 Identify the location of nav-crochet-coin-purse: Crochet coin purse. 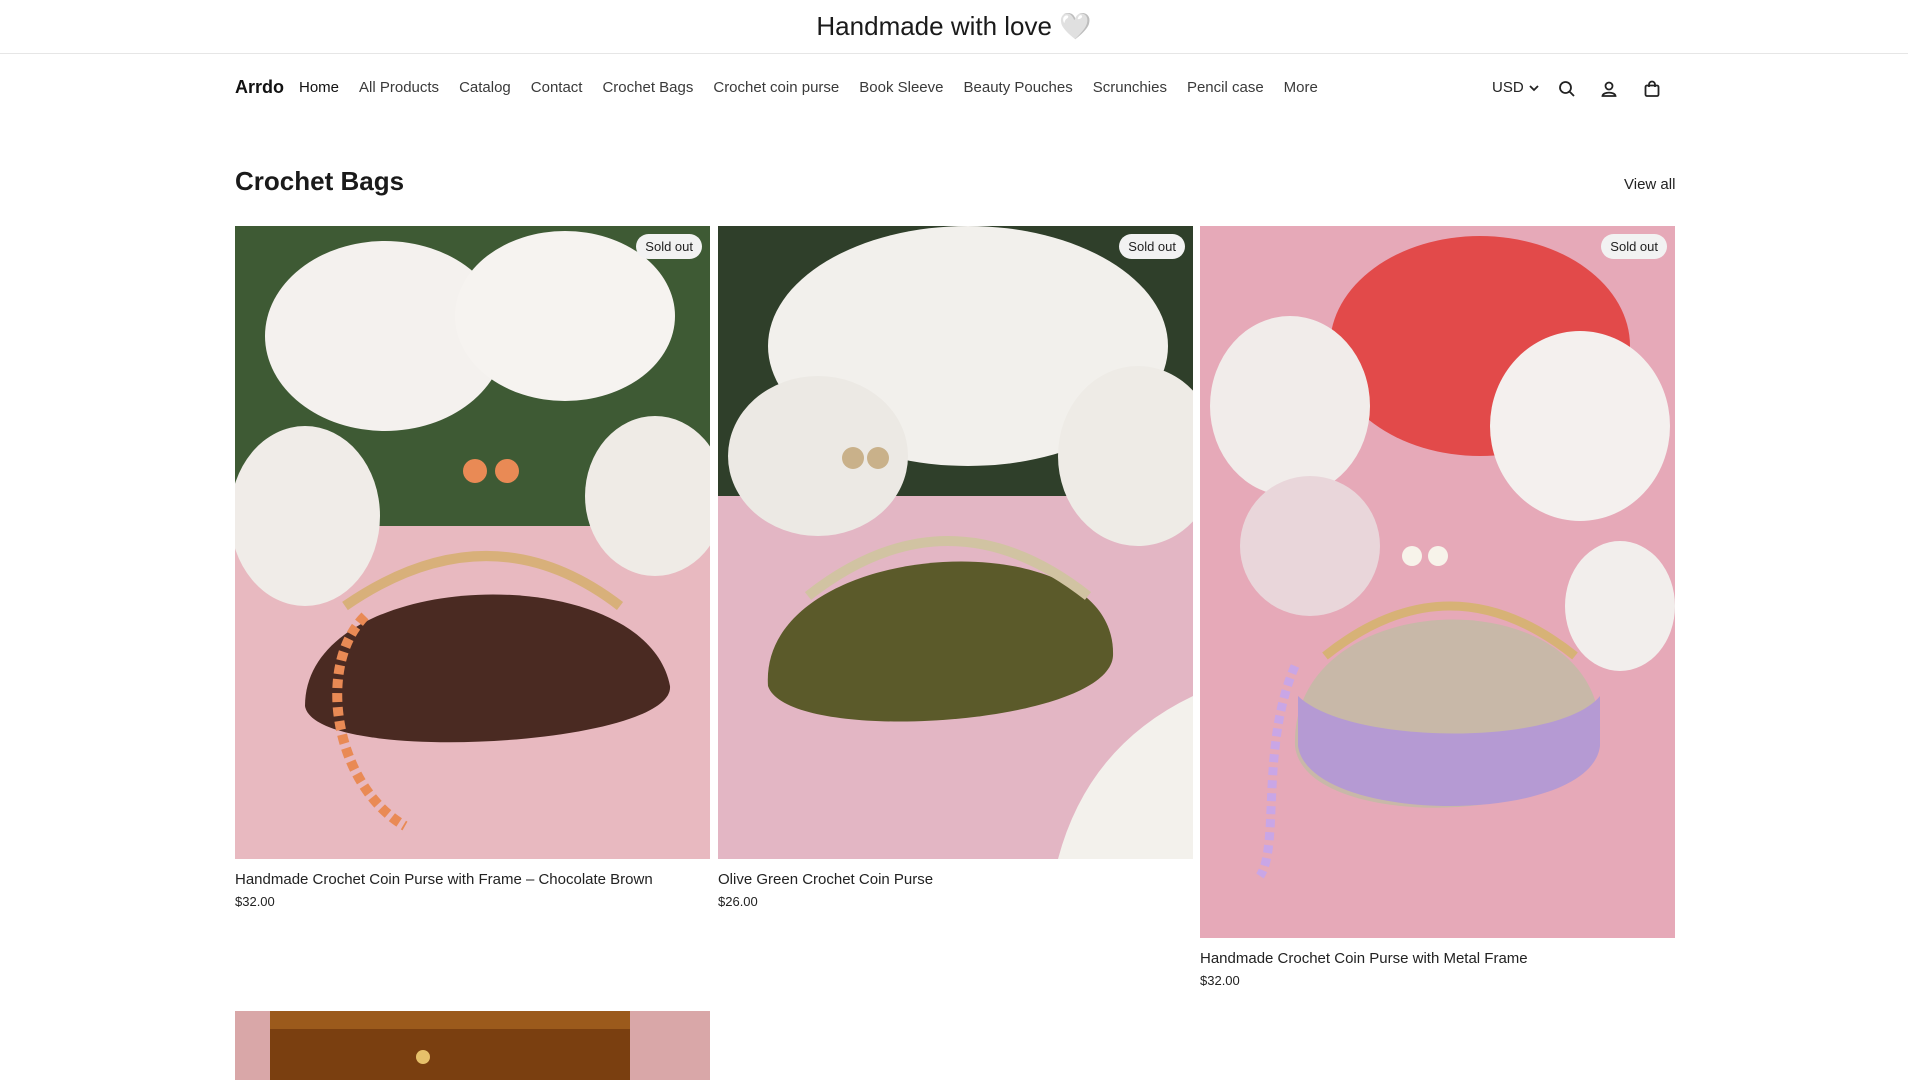
(776, 87).